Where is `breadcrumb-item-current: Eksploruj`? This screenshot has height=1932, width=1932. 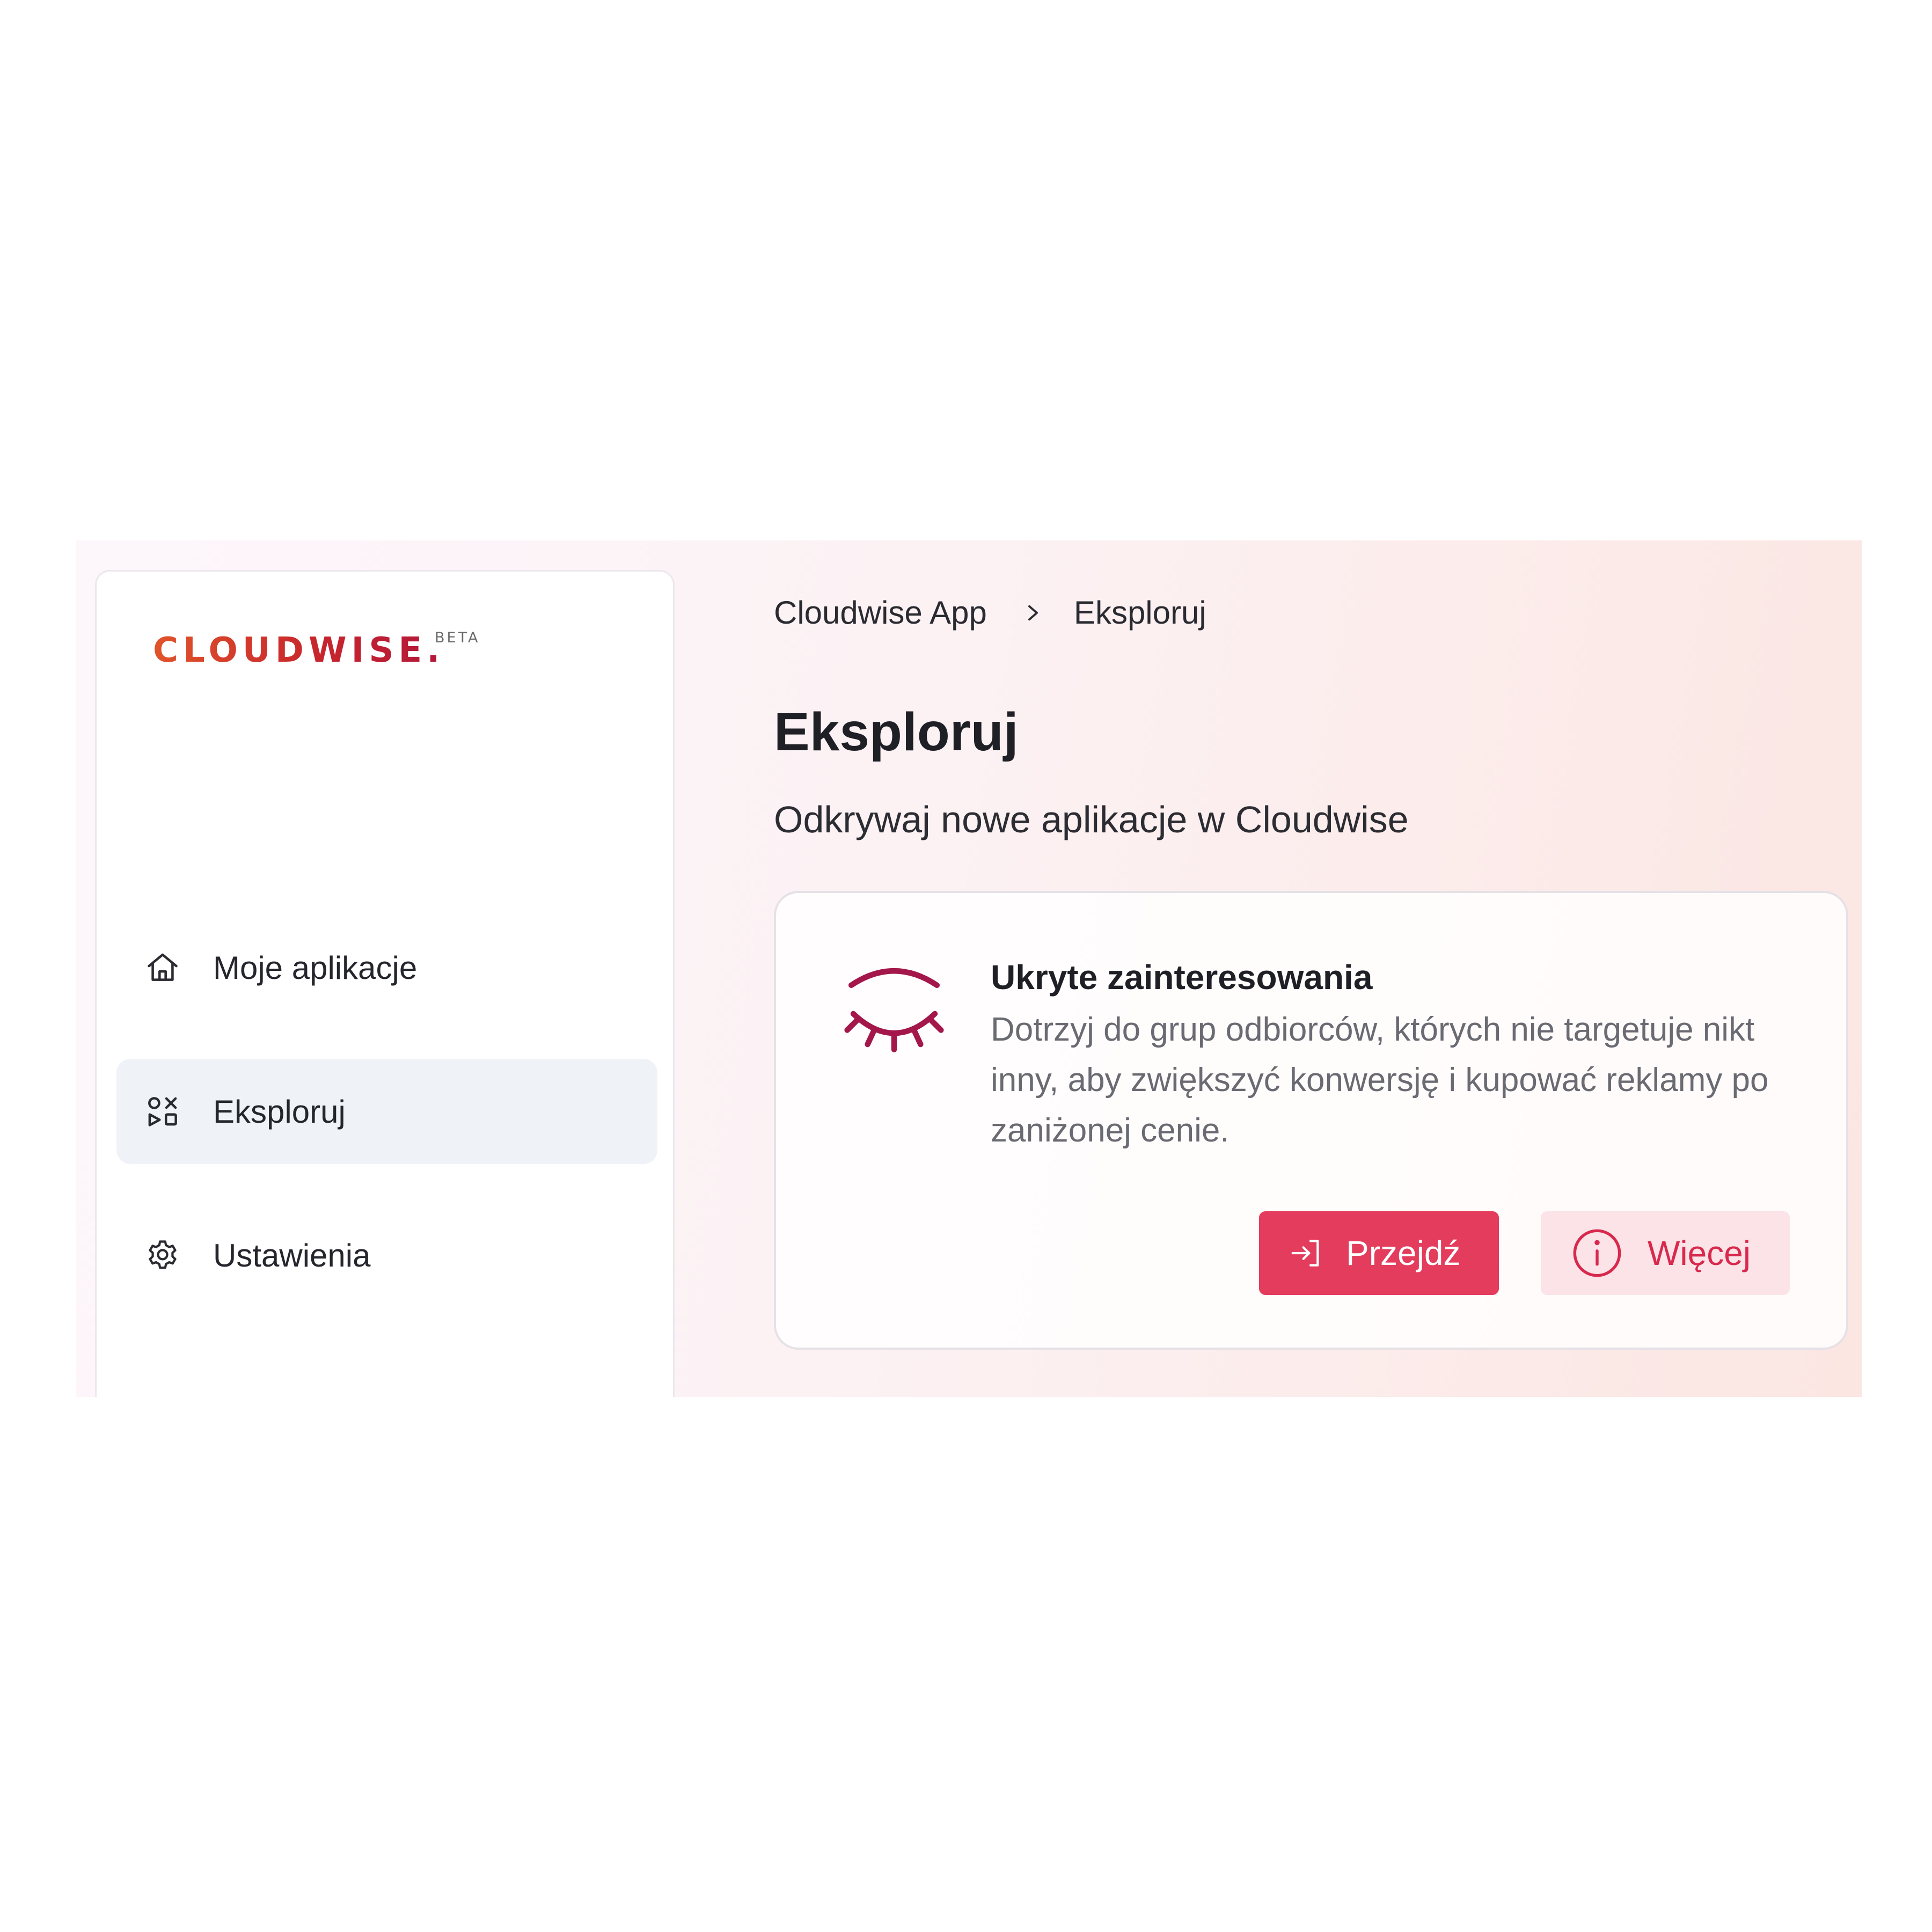 breadcrumb-item-current: Eksploruj is located at coordinates (1139, 613).